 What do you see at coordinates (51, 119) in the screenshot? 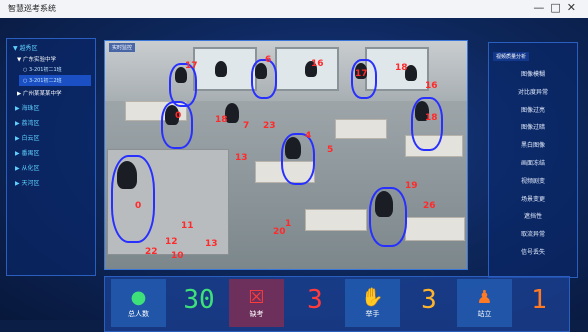
I see `tree-node-region: ▶ 荔湾区` at bounding box center [51, 119].